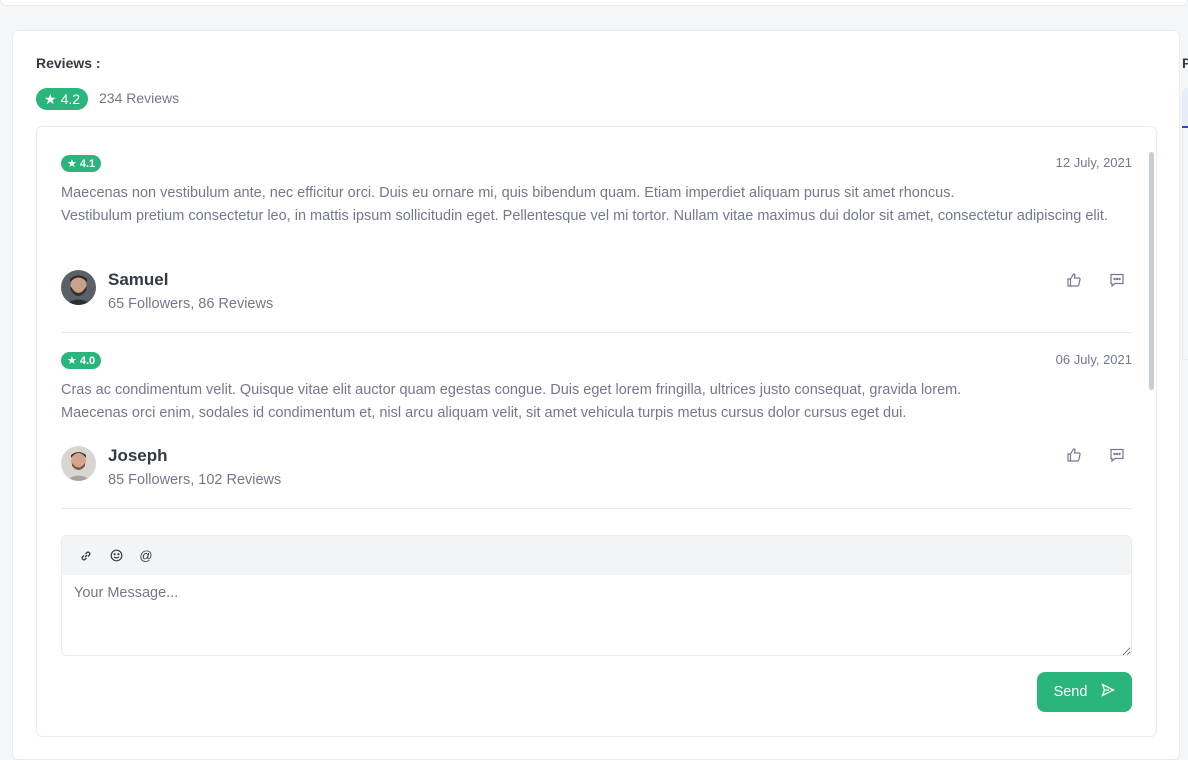  Describe the element at coordinates (1093, 359) in the screenshot. I see `review-date: 06 July, 2021` at that location.